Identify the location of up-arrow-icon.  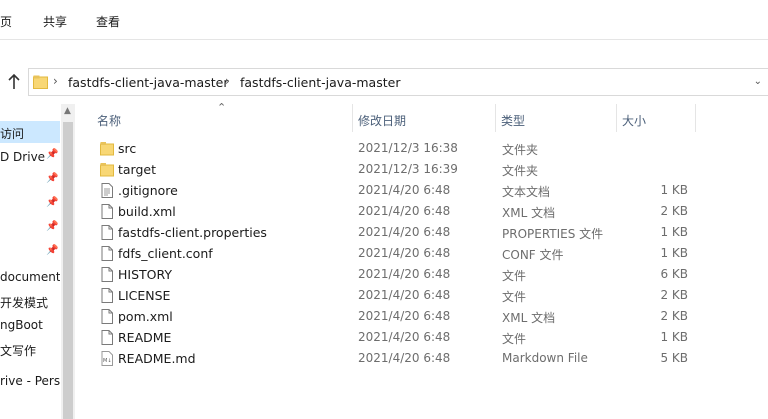
(14, 82).